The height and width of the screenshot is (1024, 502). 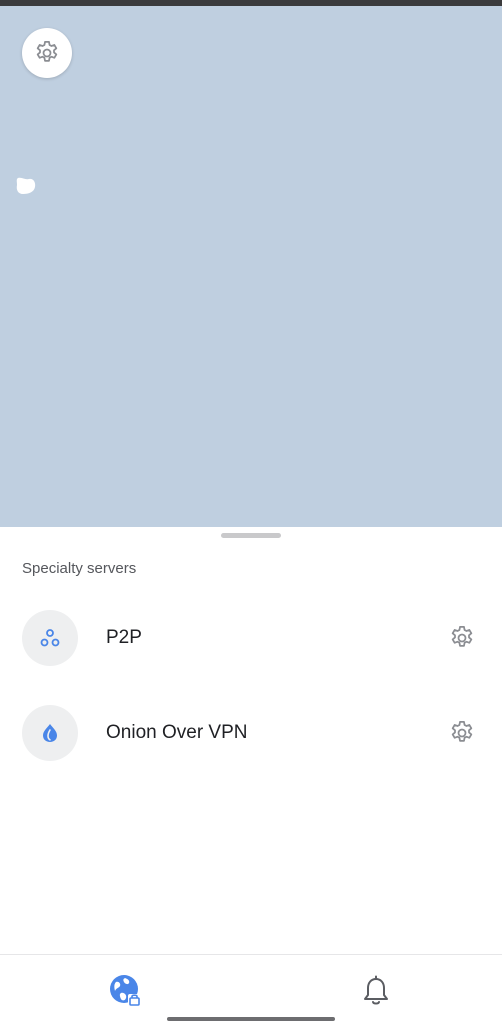 I want to click on p2p-settings-button, so click(x=462, y=638).